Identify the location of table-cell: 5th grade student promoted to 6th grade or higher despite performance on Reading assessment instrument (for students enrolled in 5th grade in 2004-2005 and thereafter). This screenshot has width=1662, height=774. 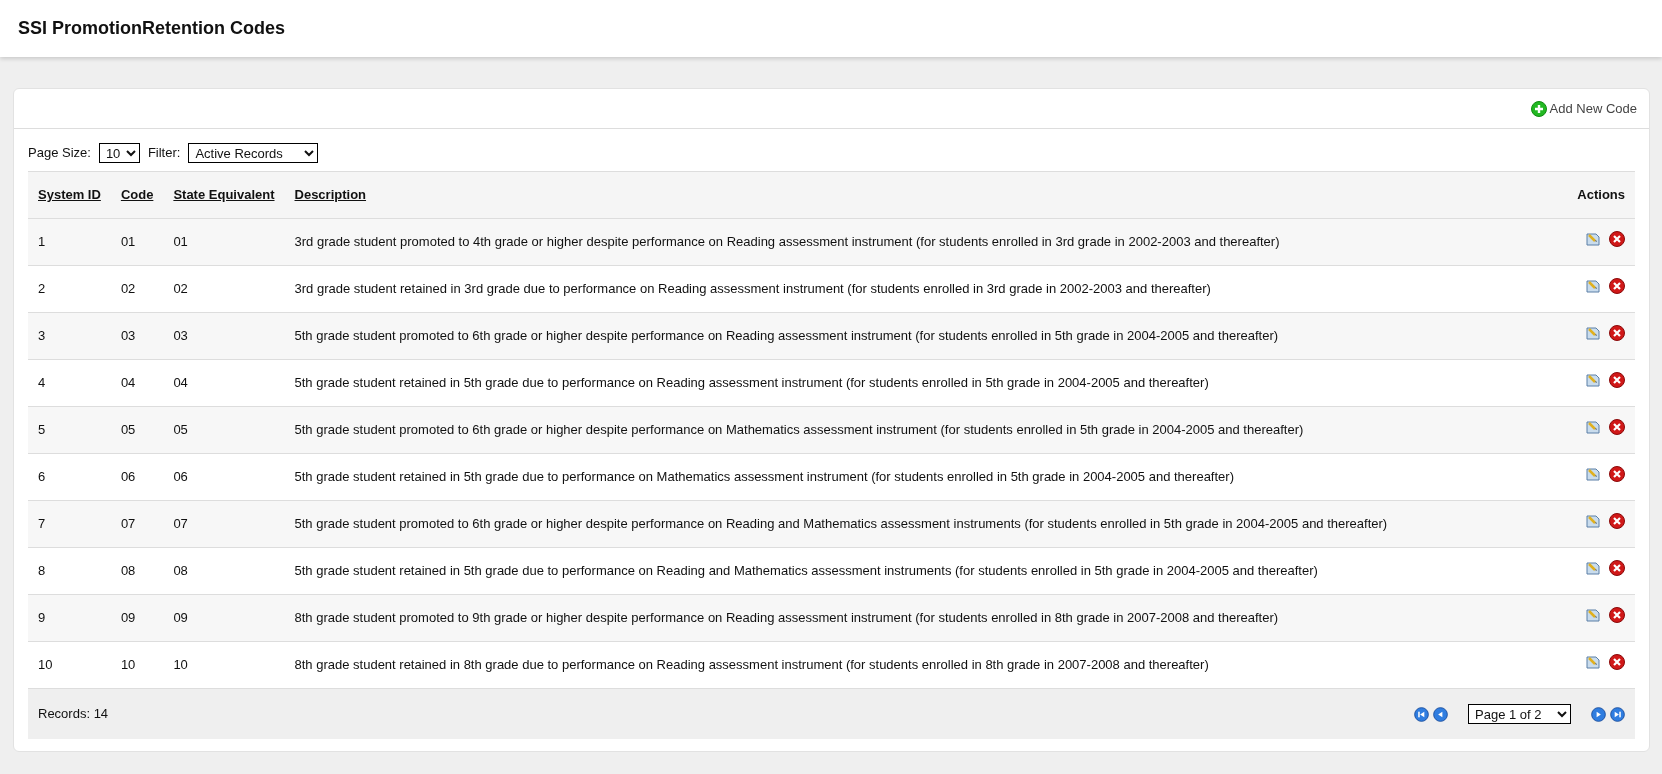
(786, 336).